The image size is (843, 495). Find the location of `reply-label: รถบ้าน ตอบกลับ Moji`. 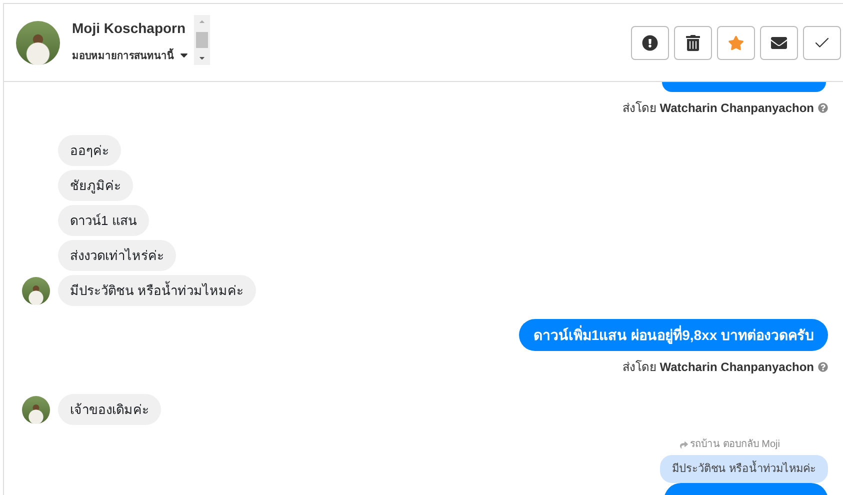

reply-label: รถบ้าน ตอบกลับ Moji is located at coordinates (735, 445).